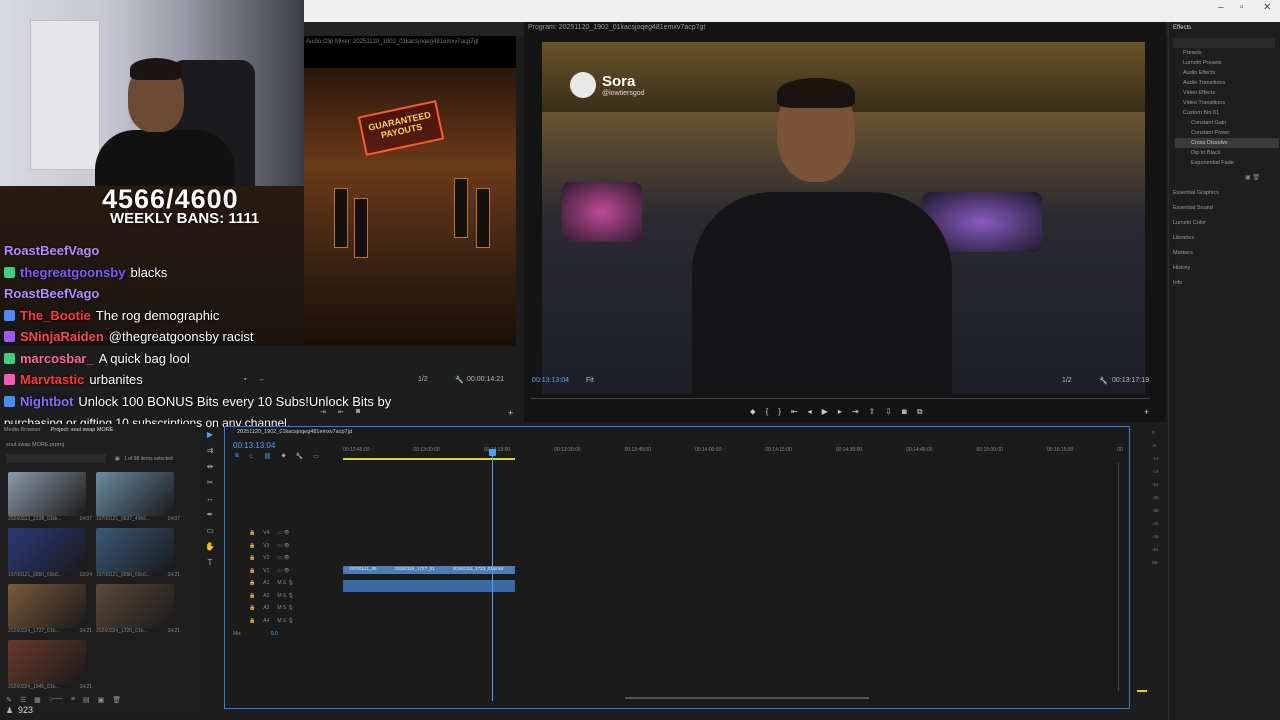 The height and width of the screenshot is (720, 1280). What do you see at coordinates (1225, 223) in the screenshot?
I see `panel-section-tab: Lumetri Color` at bounding box center [1225, 223].